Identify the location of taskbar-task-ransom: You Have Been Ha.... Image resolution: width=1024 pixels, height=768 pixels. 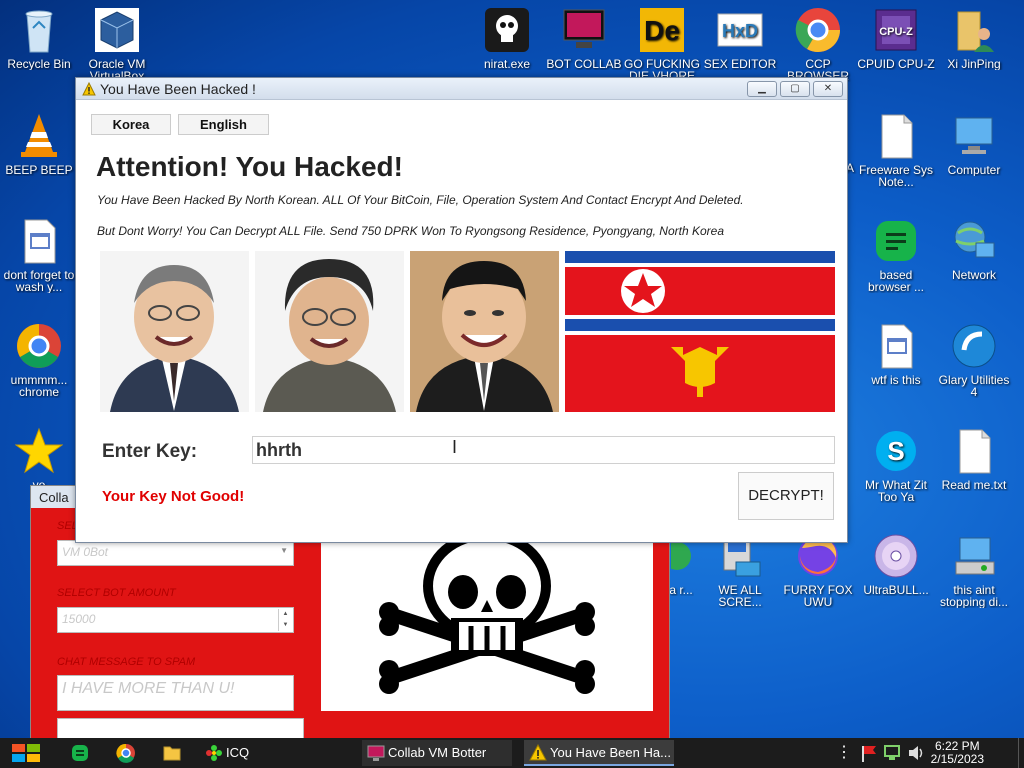
(599, 753).